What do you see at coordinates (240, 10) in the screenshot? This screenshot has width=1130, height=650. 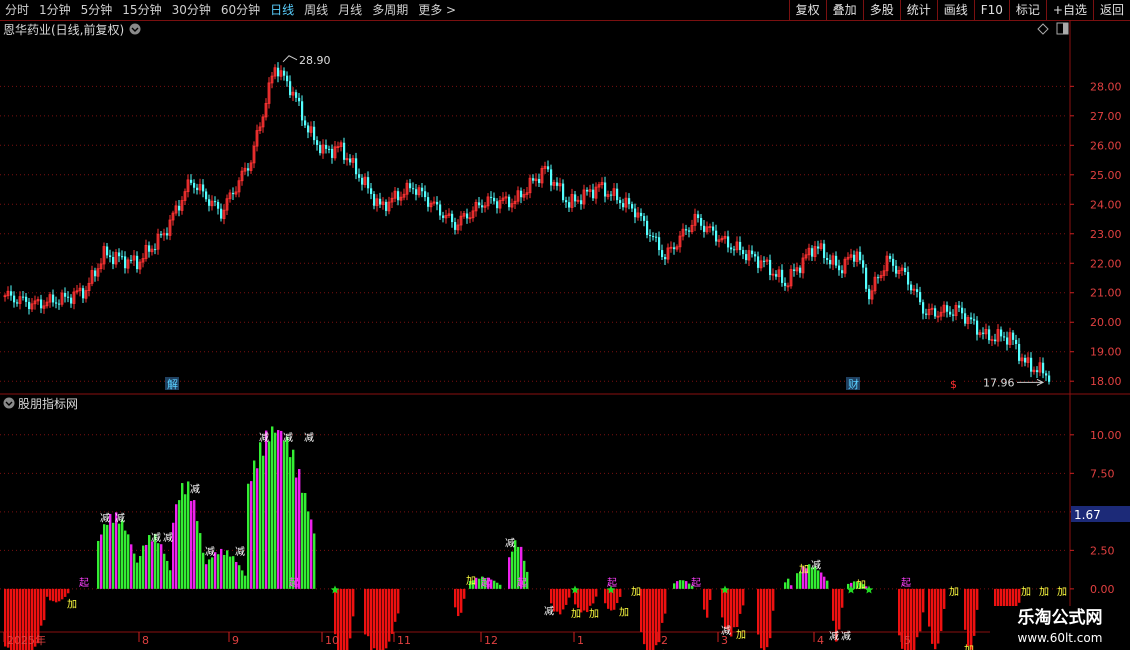 I see `period-tab: 60分钟` at bounding box center [240, 10].